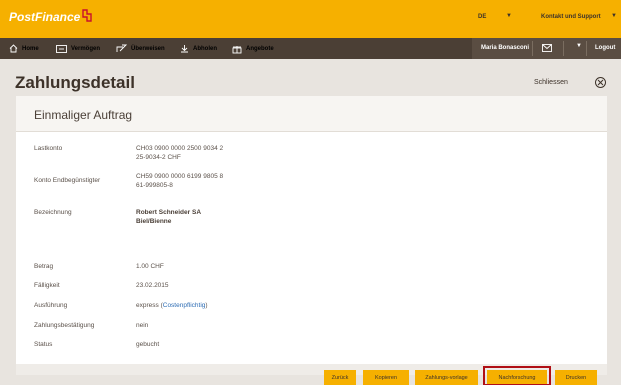  What do you see at coordinates (600, 82) in the screenshot?
I see `close-icon` at bounding box center [600, 82].